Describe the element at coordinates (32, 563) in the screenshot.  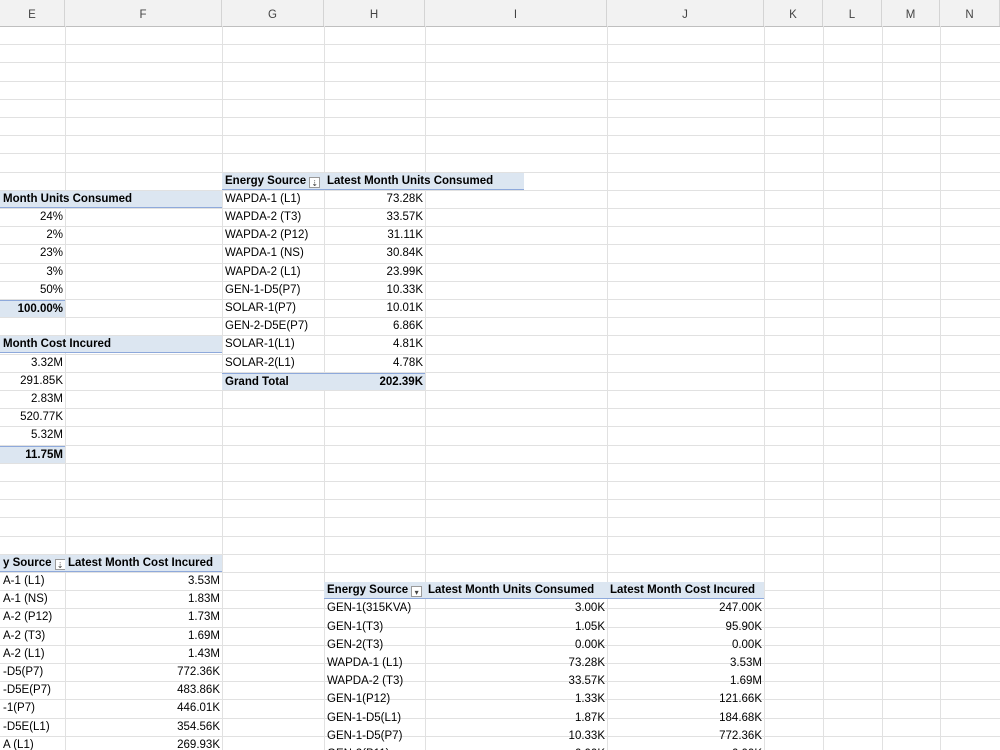
I see `pivot-header-energy-source: y Source ⇣` at that location.